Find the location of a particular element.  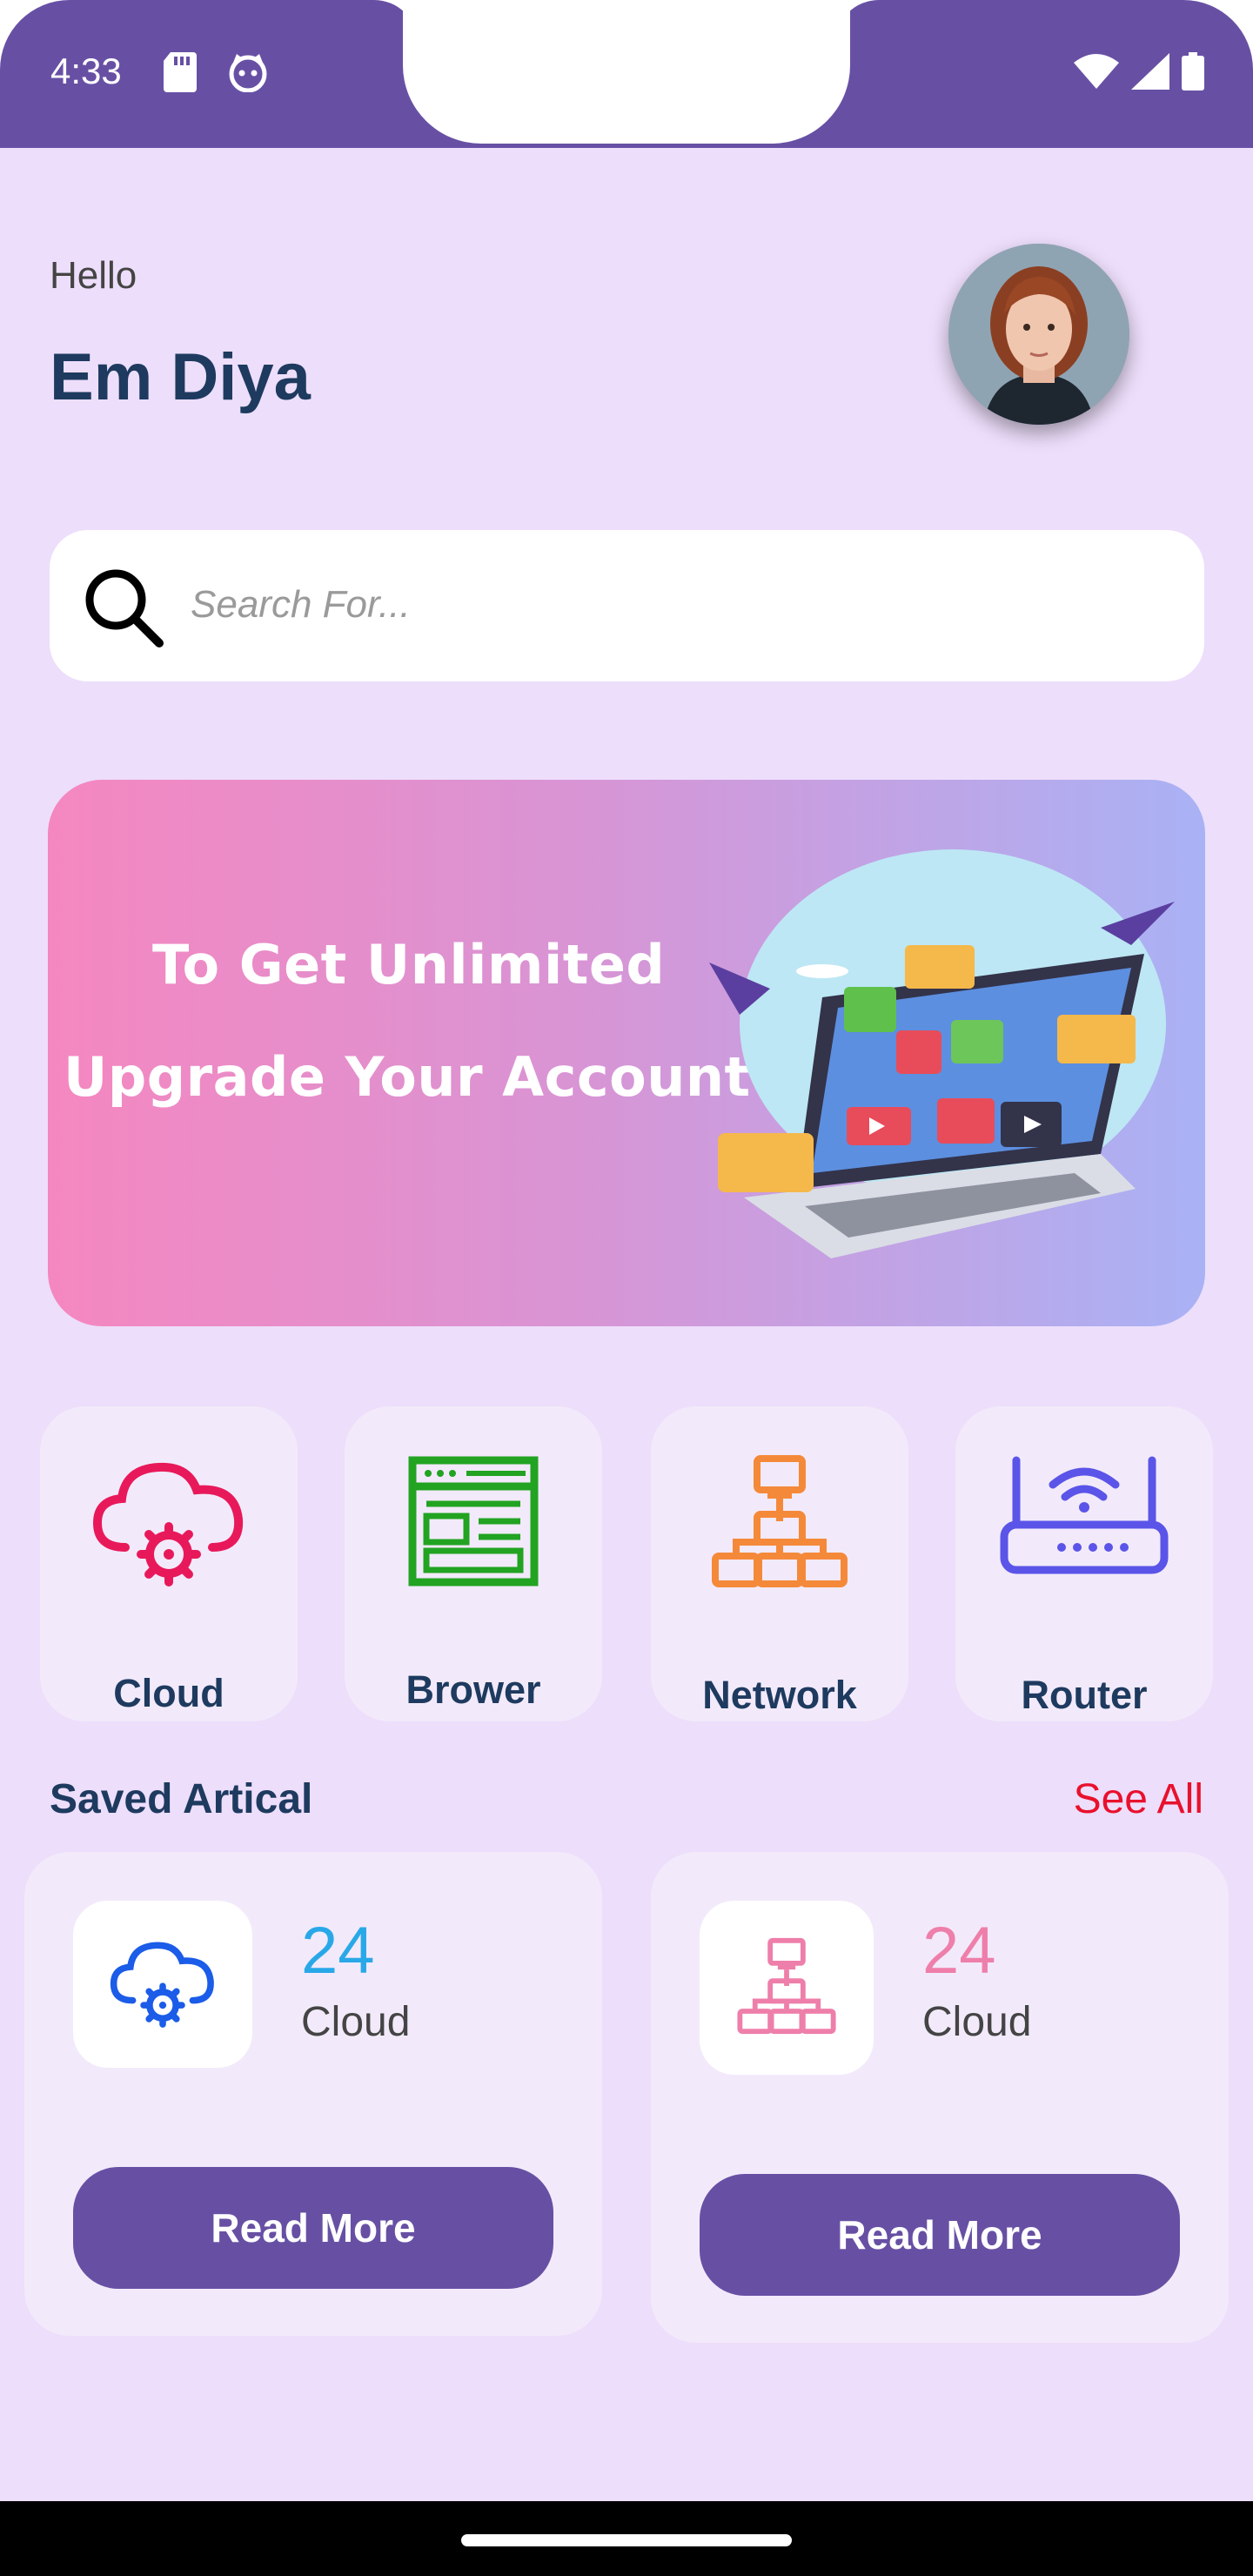

category-network: Network is located at coordinates (779, 1563).